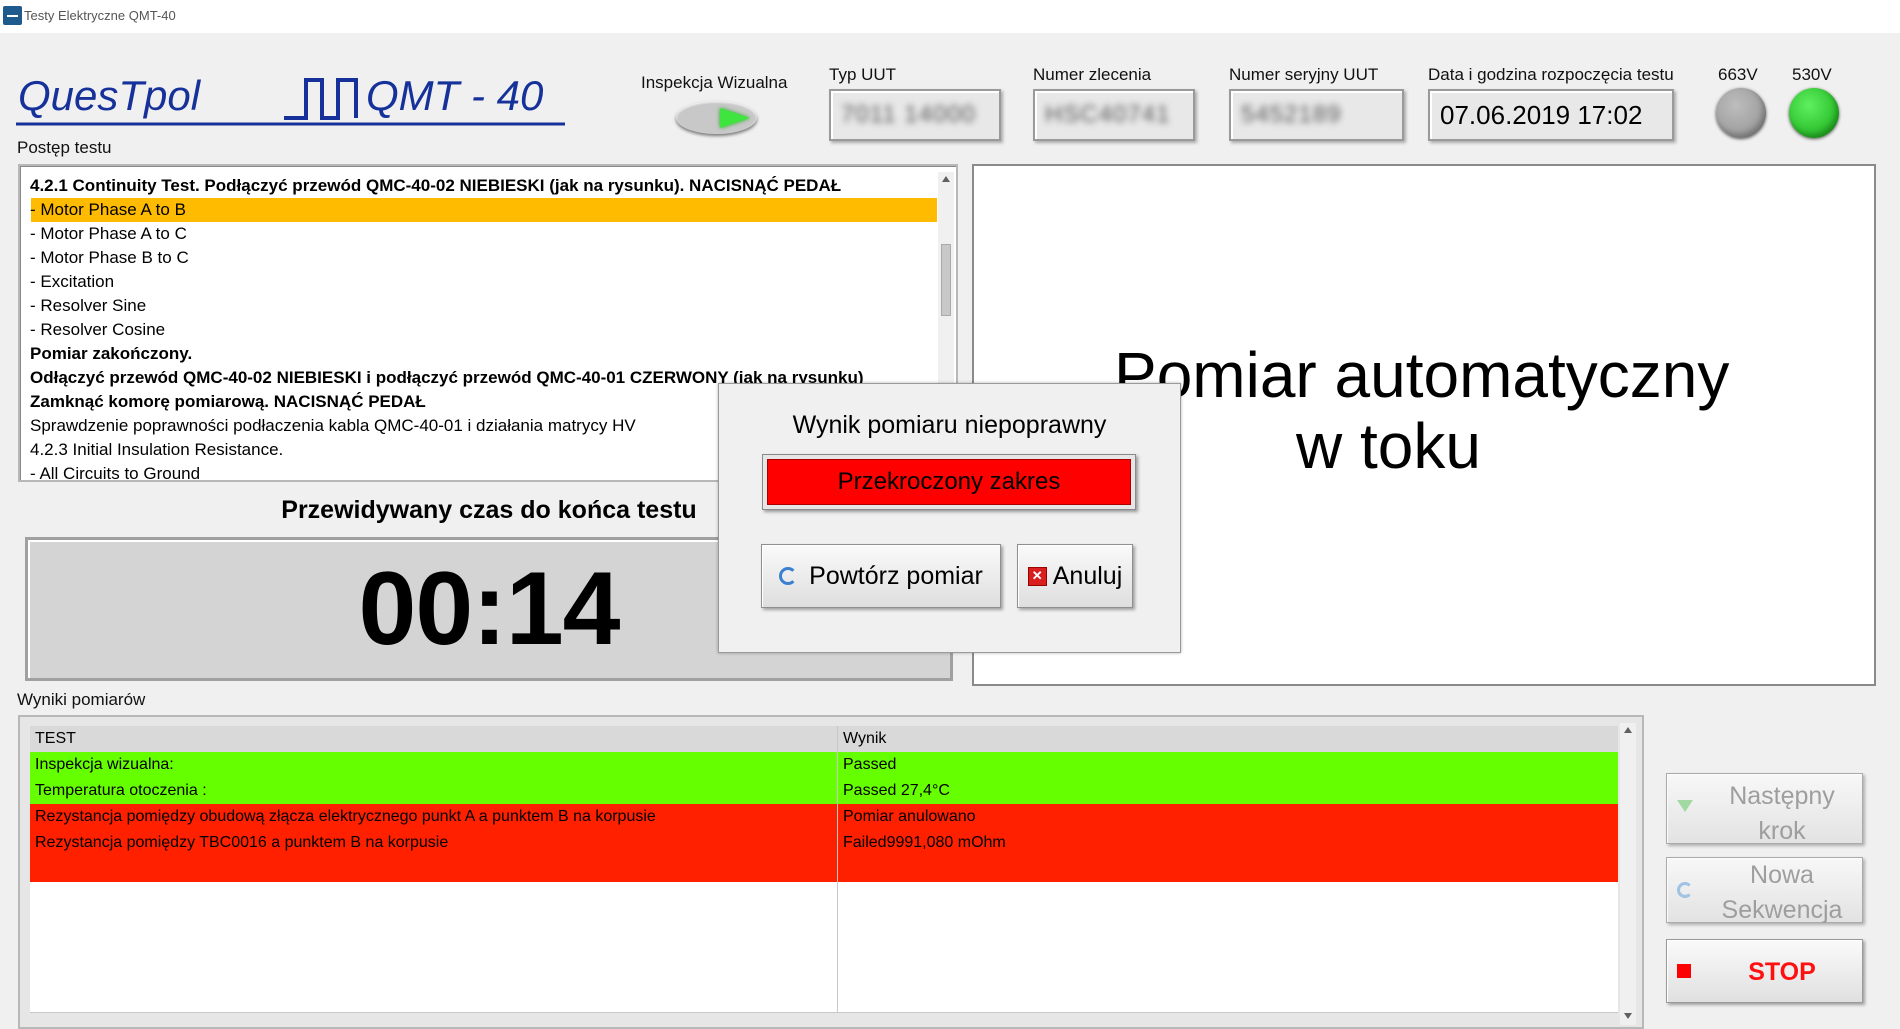 The height and width of the screenshot is (1029, 1900). I want to click on cell-result: Failed9991,080 mOhm, so click(924, 842).